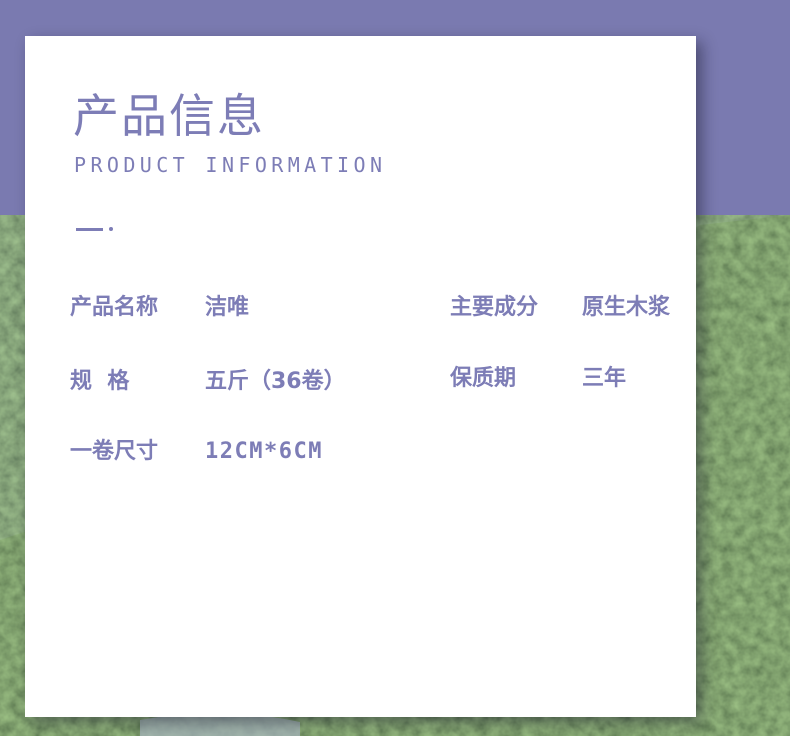 This screenshot has width=790, height=736. Describe the element at coordinates (169, 116) in the screenshot. I see `page-title: 产品信息` at that location.